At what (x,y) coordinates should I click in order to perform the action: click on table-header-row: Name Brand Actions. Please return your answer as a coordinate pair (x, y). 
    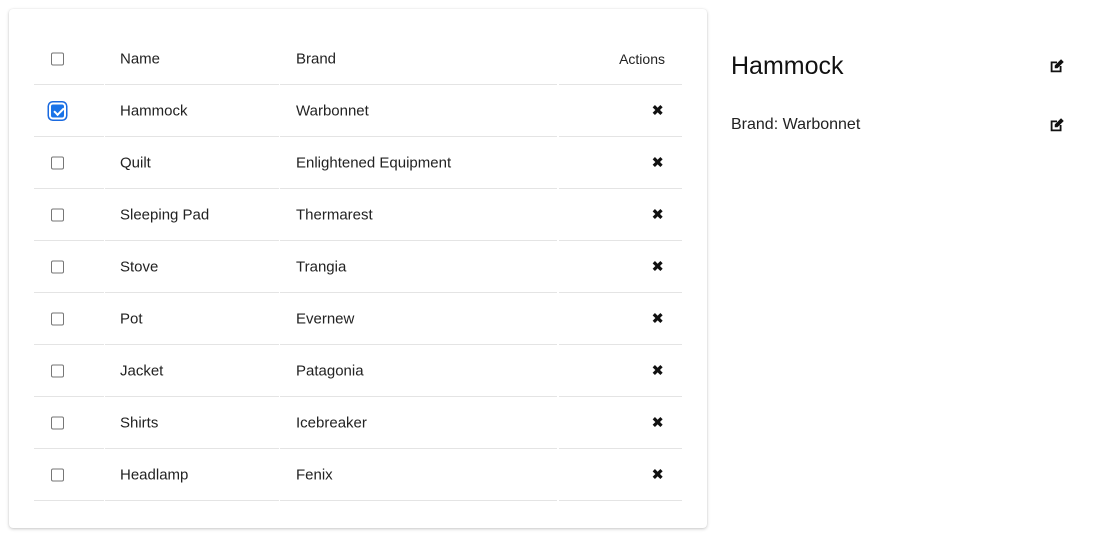
    Looking at the image, I should click on (358, 59).